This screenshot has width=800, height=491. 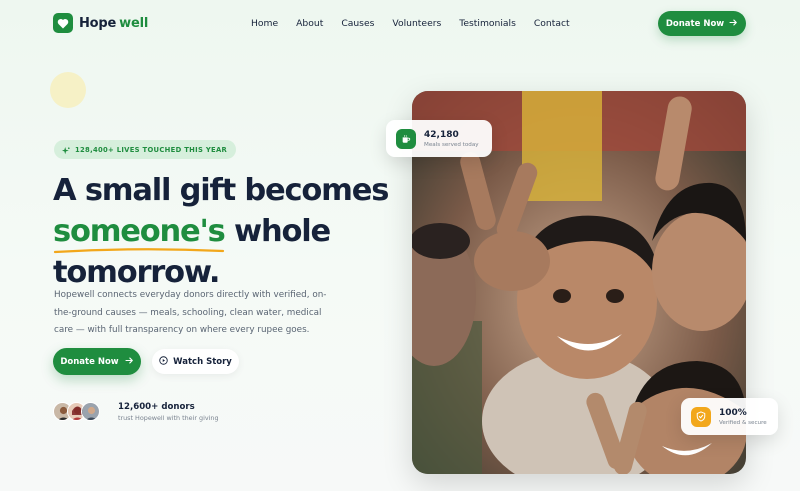 What do you see at coordinates (733, 412) in the screenshot?
I see `verified-value: 100%` at bounding box center [733, 412].